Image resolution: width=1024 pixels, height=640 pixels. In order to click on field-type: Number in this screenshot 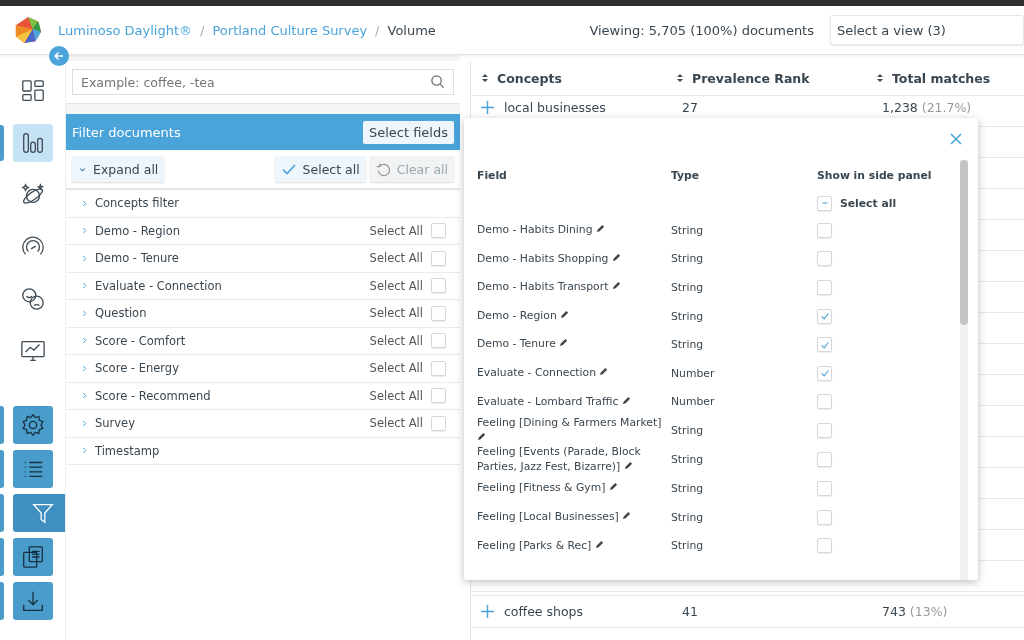, I will do `click(693, 402)`.